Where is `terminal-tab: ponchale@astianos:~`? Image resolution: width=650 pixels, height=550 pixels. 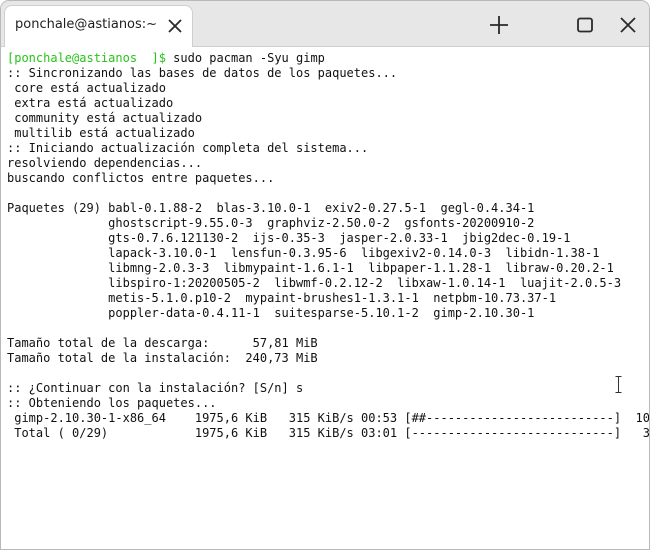
terminal-tab: ponchale@astianos:~ is located at coordinates (98, 26).